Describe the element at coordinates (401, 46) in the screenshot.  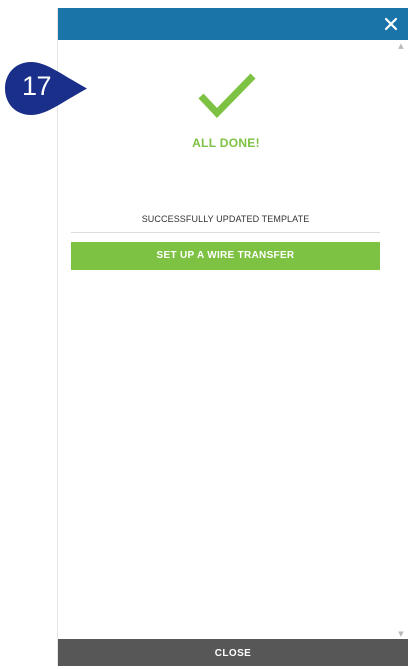
I see `scroll-up-arrow-icon: ▲` at that location.